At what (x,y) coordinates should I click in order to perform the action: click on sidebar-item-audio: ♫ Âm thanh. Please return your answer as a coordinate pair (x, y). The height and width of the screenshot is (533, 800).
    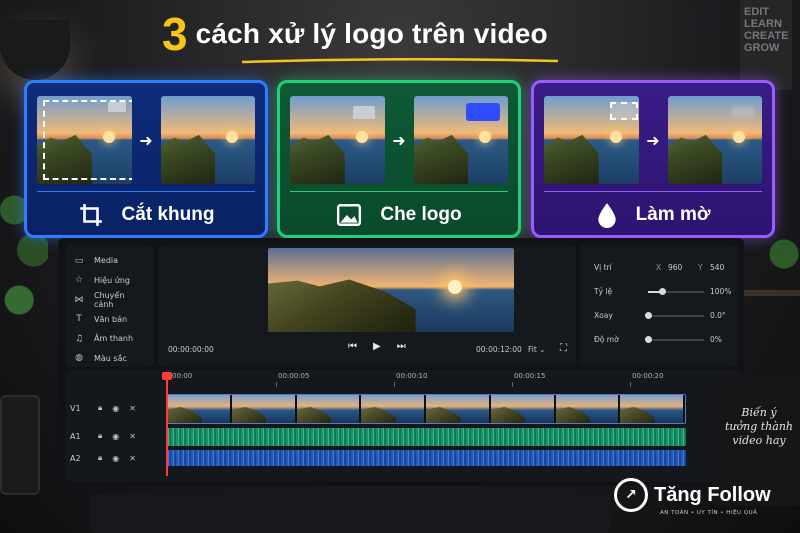
    Looking at the image, I should click on (110, 339).